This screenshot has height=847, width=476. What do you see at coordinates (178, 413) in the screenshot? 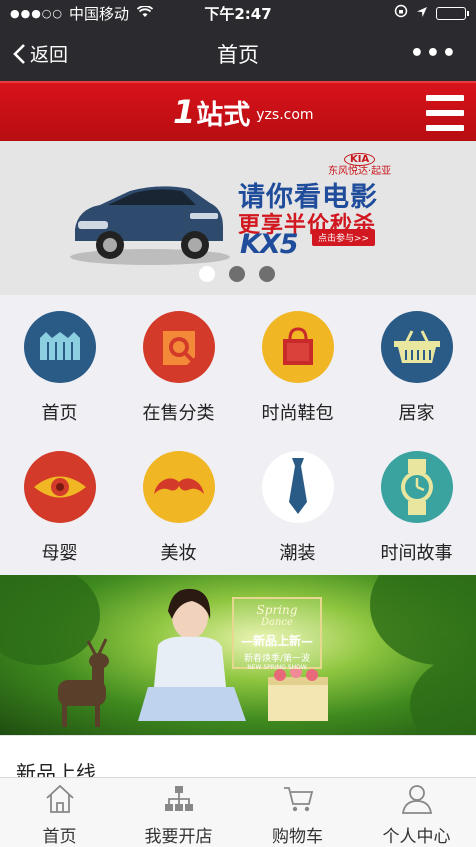
I see `category-label: 在售分类` at bounding box center [178, 413].